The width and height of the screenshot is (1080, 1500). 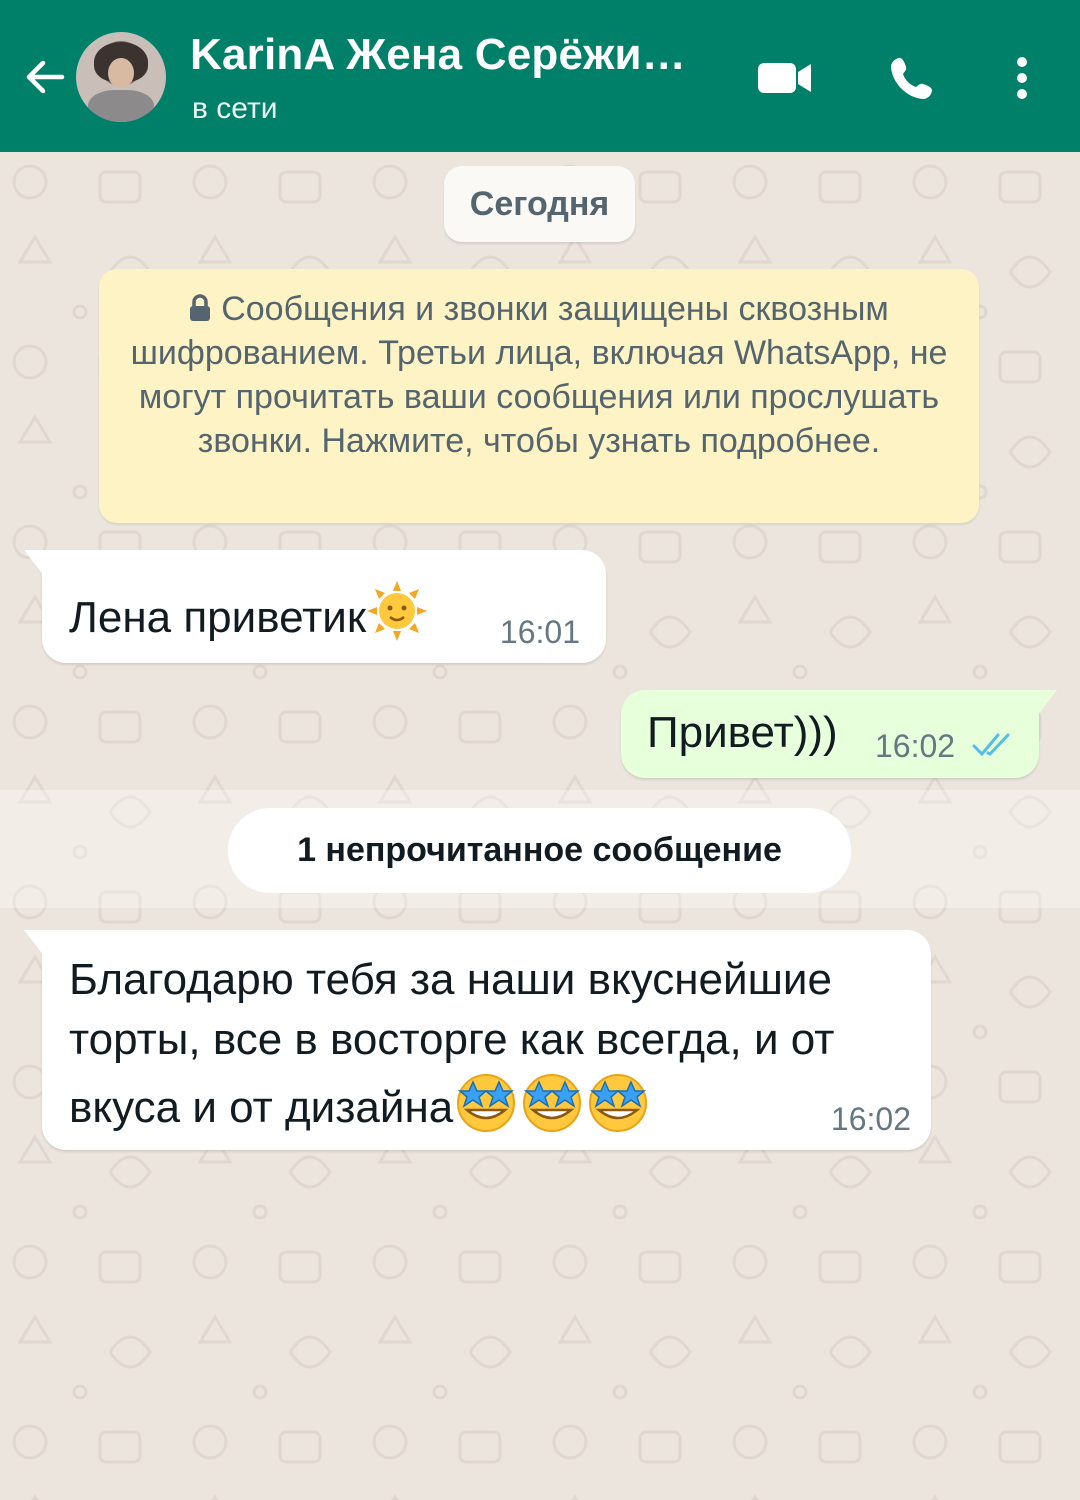 I want to click on message-text: Привет))), so click(x=742, y=732).